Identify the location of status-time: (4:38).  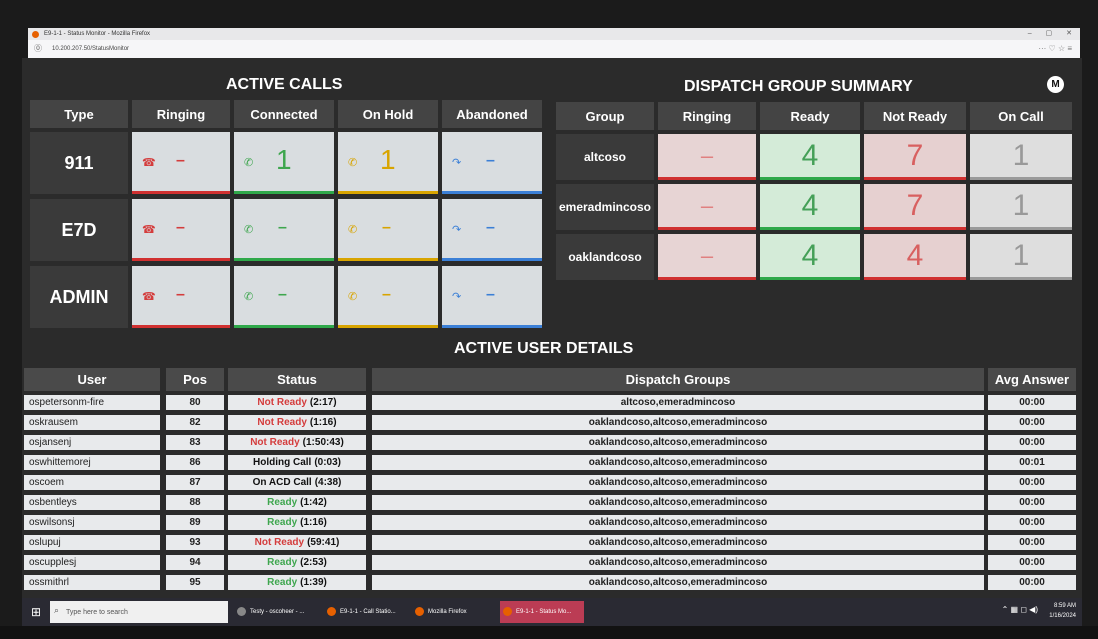
(328, 482).